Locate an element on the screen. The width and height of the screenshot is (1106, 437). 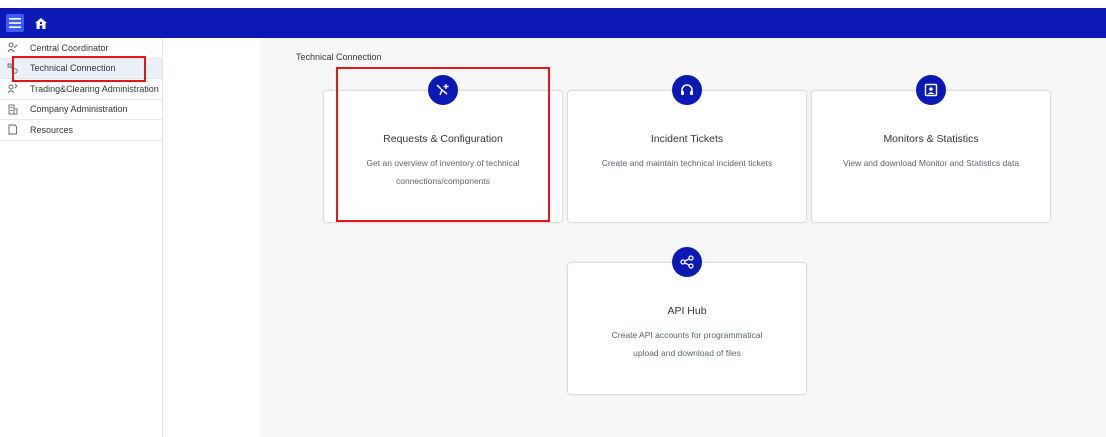
menu-icon is located at coordinates (15, 23).